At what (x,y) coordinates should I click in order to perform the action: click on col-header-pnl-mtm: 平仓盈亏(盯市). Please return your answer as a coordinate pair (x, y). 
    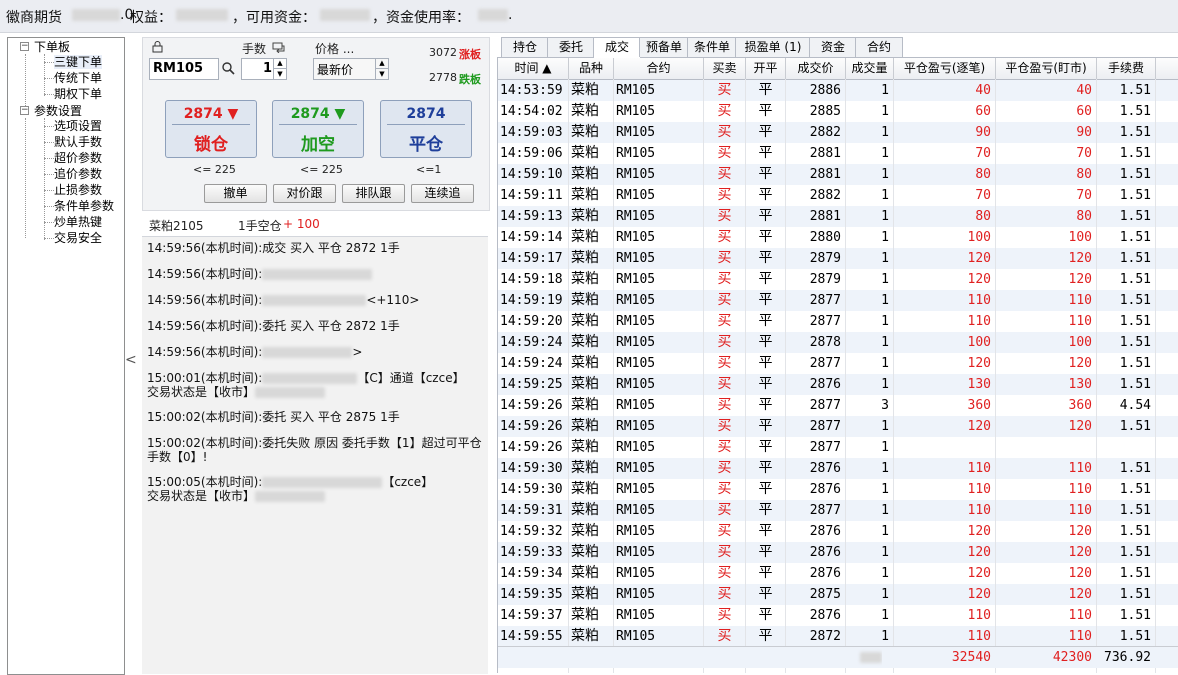
    Looking at the image, I should click on (1046, 69).